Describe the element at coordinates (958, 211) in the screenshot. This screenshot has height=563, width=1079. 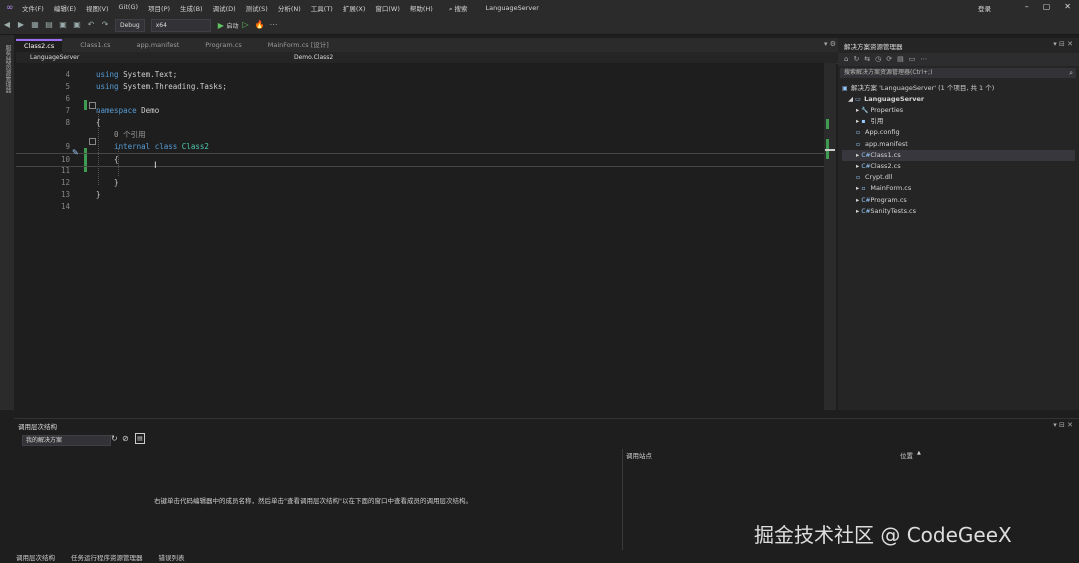
I see `solution-item: ▸ C#SanityTests.cs` at that location.